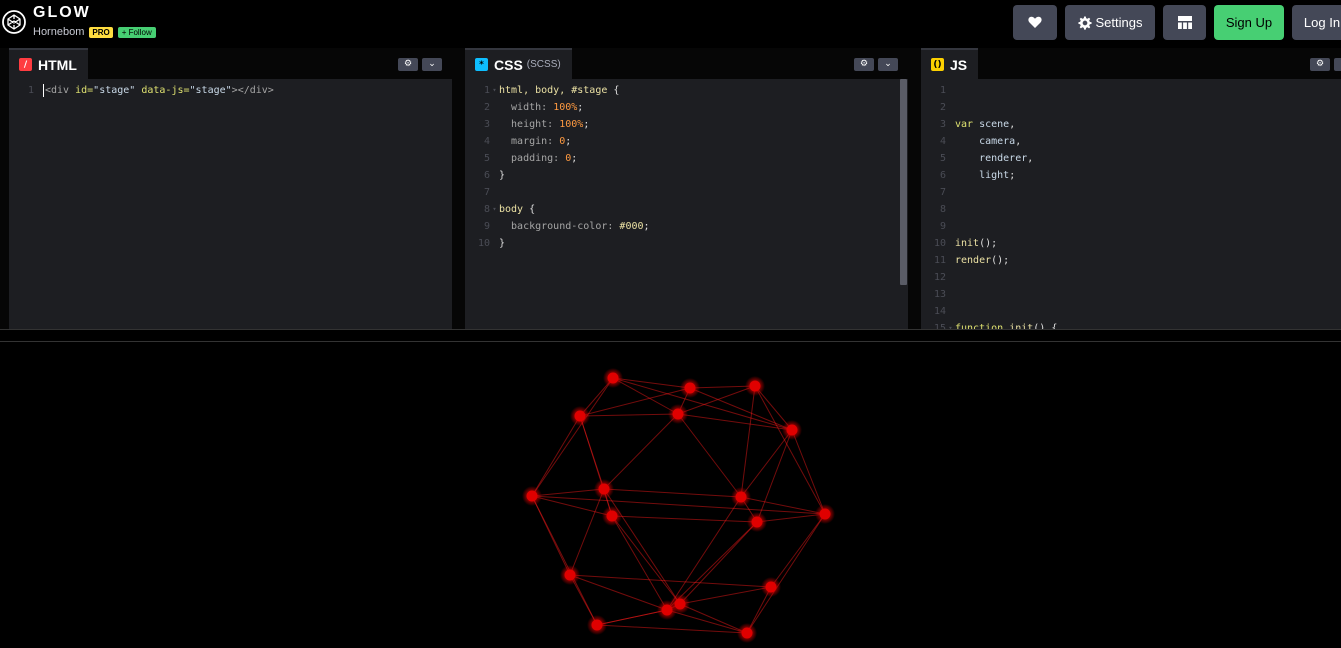 The height and width of the screenshot is (648, 1341). Describe the element at coordinates (888, 64) in the screenshot. I see `css-collapse-button: ⌄` at that location.